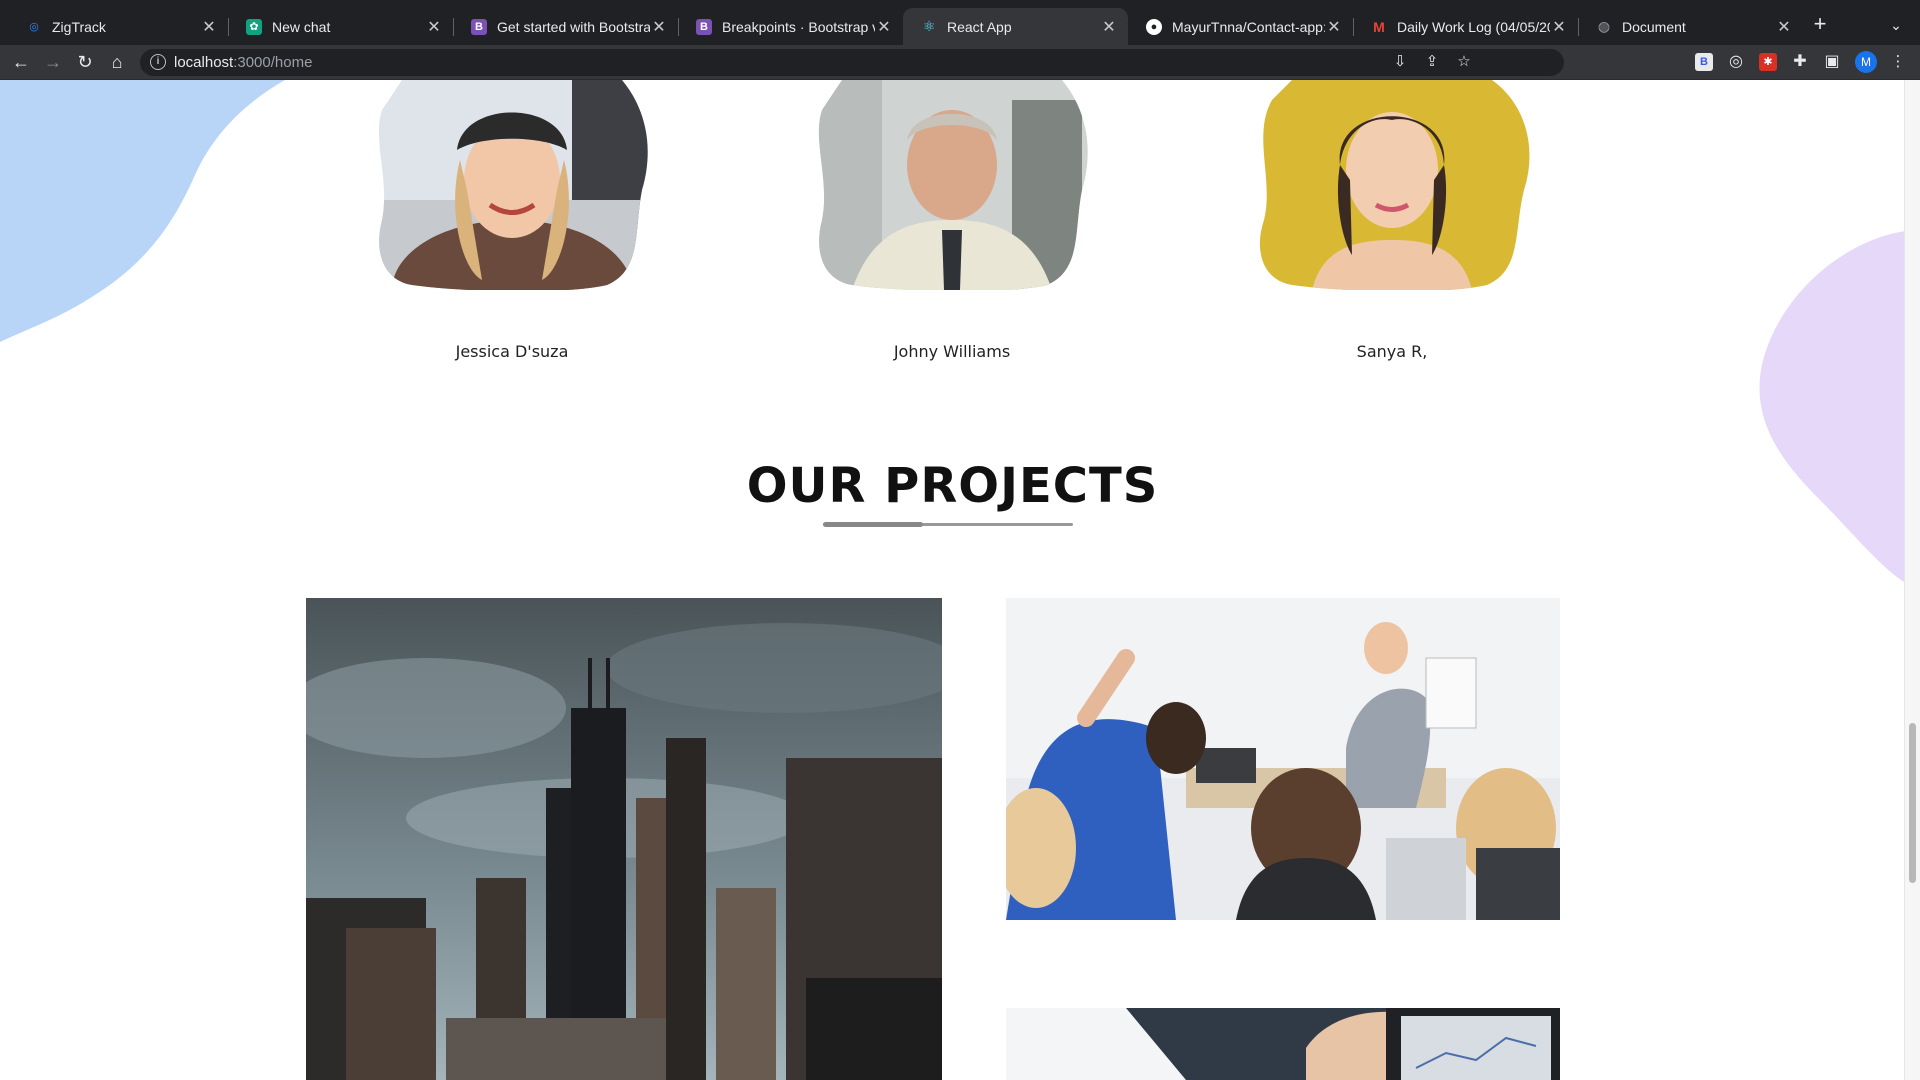 This screenshot has height=1080, width=1920. I want to click on tab-react-app: ⚛ React App ✕, so click(1015, 26).